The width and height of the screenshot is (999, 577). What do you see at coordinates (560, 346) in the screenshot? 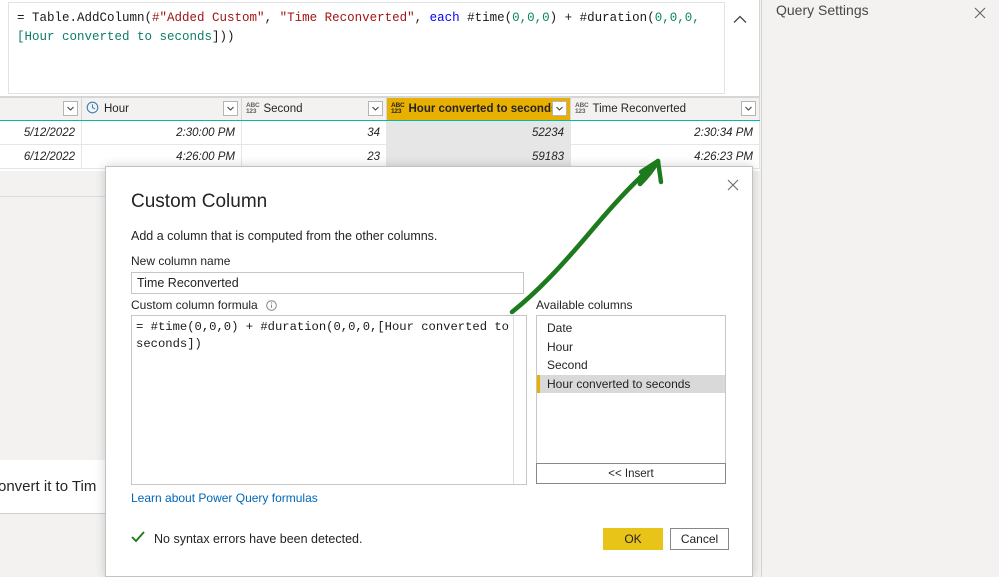
I see `available-column-label: Hour` at bounding box center [560, 346].